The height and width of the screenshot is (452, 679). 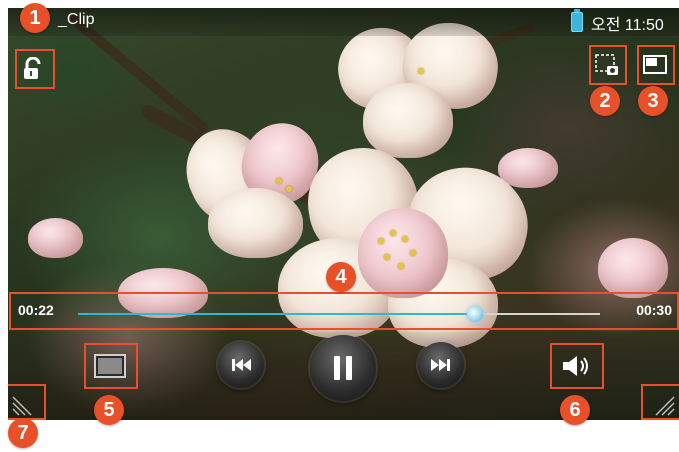 What do you see at coordinates (575, 410) in the screenshot?
I see `callout-badge-6: 6` at bounding box center [575, 410].